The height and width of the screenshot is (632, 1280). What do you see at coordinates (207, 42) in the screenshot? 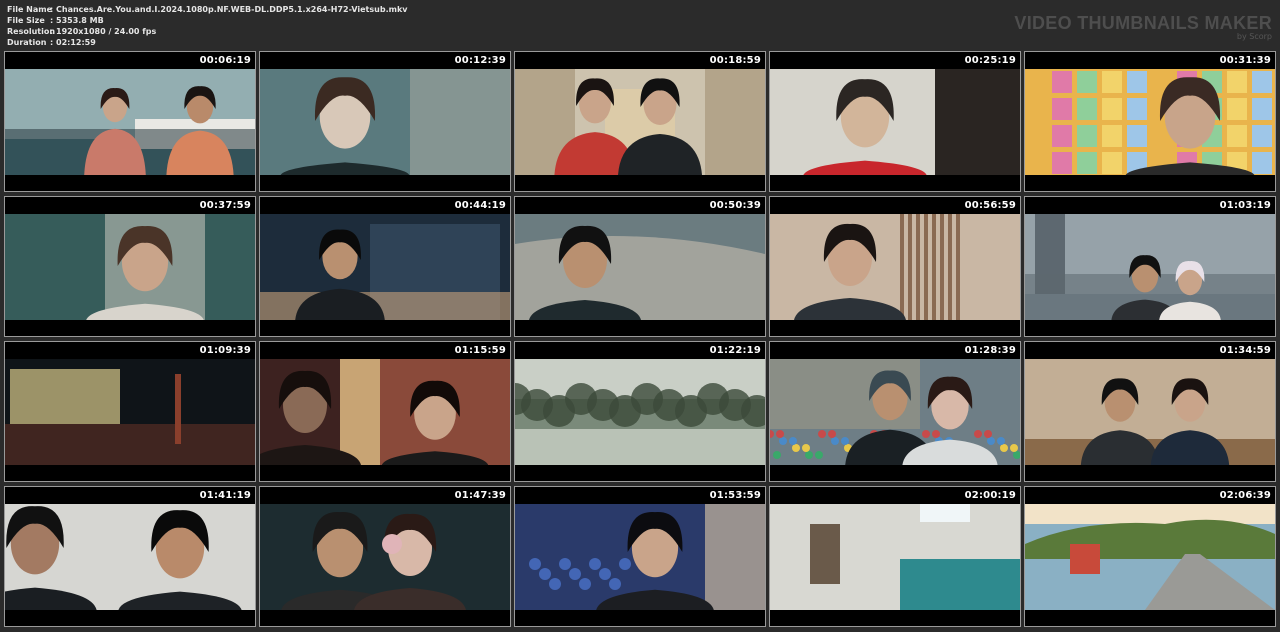
I see `info-row: Duration:02:12:59` at bounding box center [207, 42].